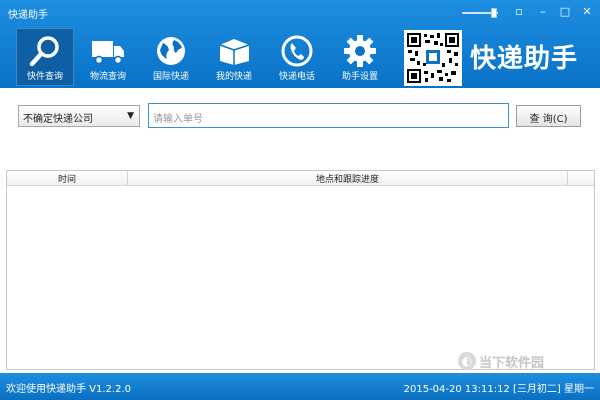 The image size is (600, 400). What do you see at coordinates (130, 116) in the screenshot?
I see `chevron-down-icon: ▼` at bounding box center [130, 116].